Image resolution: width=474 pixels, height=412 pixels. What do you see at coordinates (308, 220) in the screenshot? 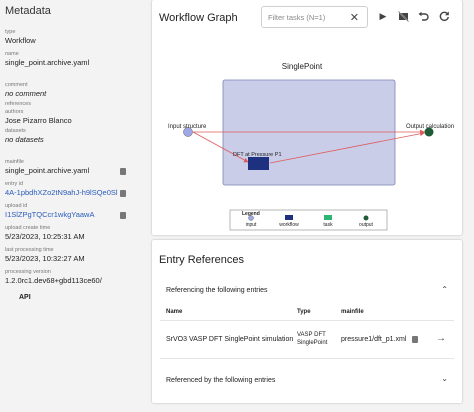
I see `legend: Legend input workflow task output` at bounding box center [308, 220].